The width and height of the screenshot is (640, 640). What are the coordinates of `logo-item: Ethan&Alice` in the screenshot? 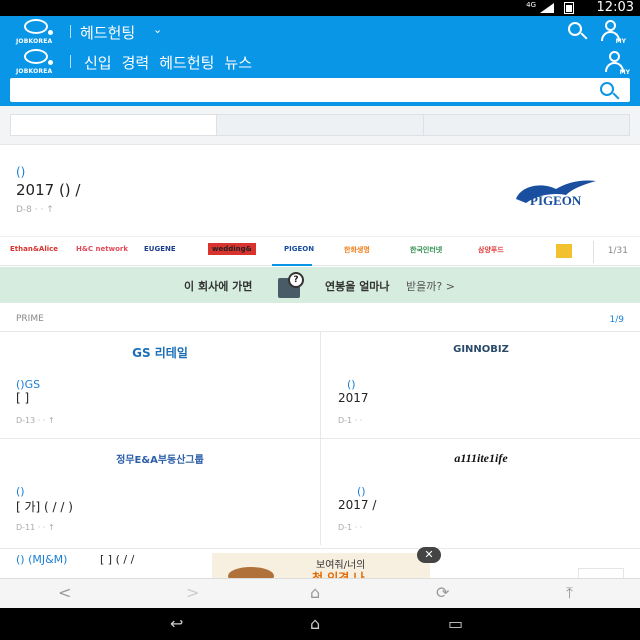 It's located at (34, 249).